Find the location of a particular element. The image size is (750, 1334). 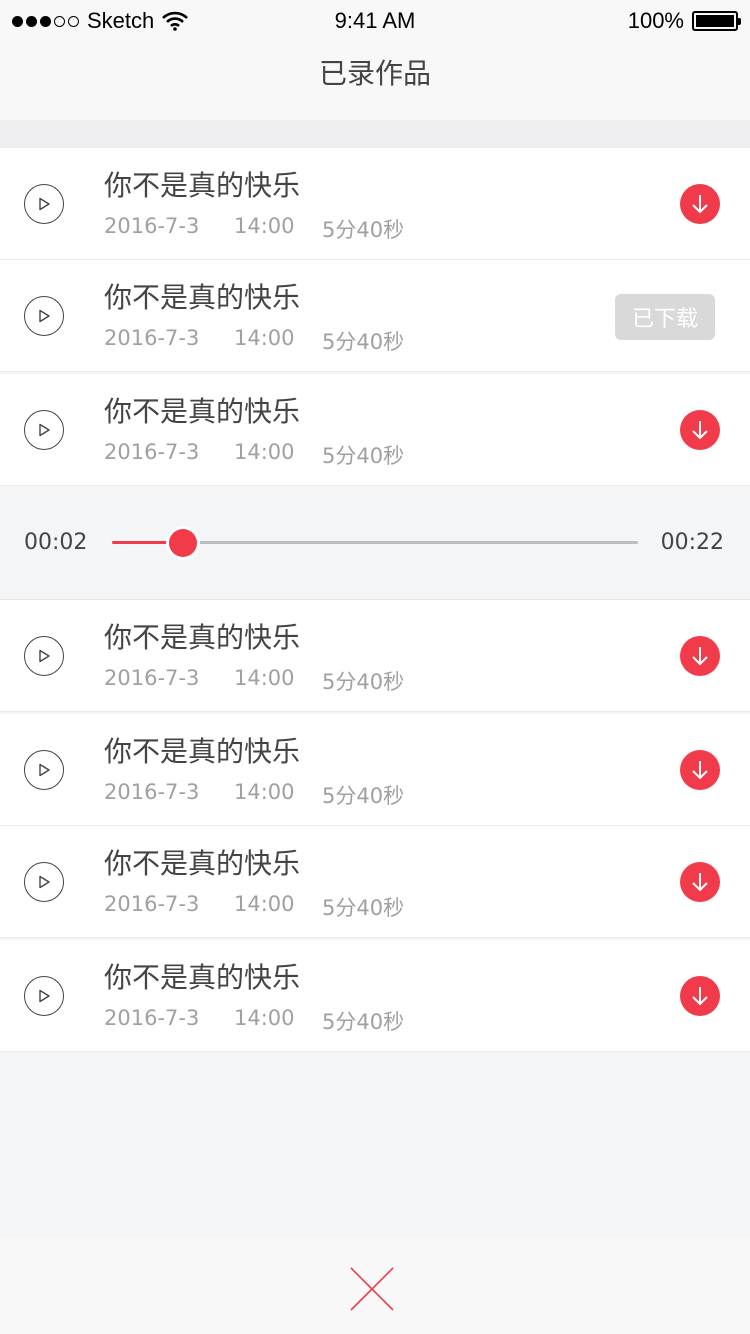

status-right: 100% is located at coordinates (684, 21).